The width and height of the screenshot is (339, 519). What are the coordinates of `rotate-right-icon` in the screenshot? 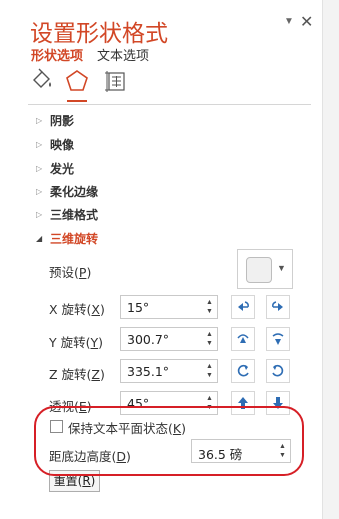 It's located at (277, 306).